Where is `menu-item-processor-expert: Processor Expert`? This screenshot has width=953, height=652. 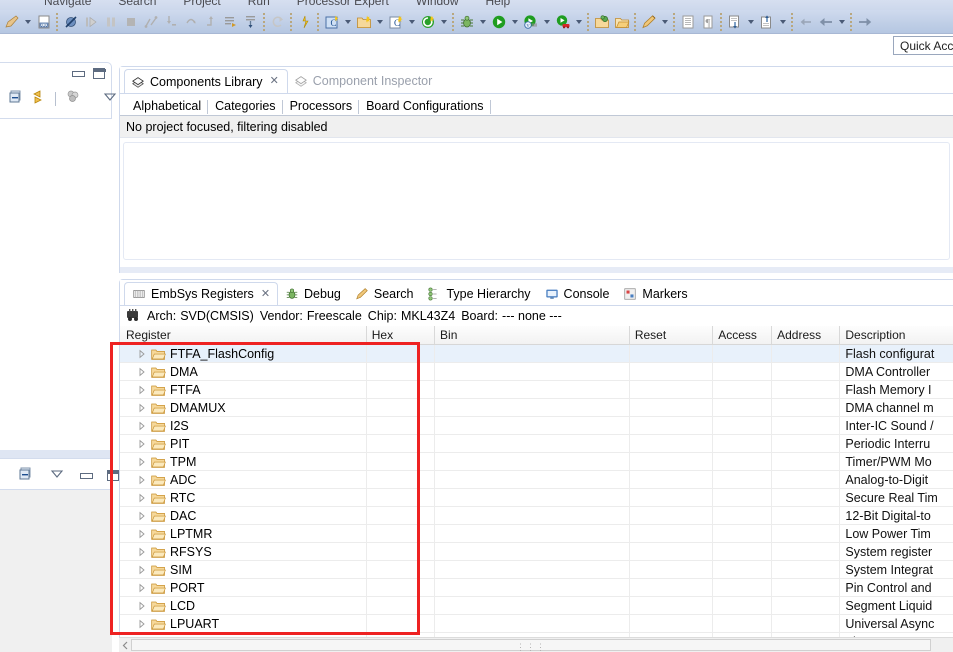
menu-item-processor-expert: Processor Expert is located at coordinates (343, 3).